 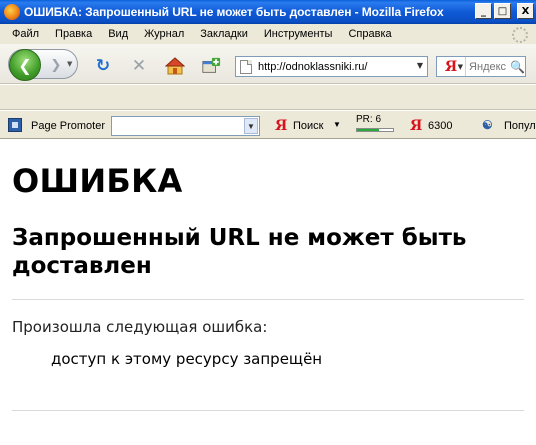 I want to click on stop-button: ✕, so click(x=139, y=66).